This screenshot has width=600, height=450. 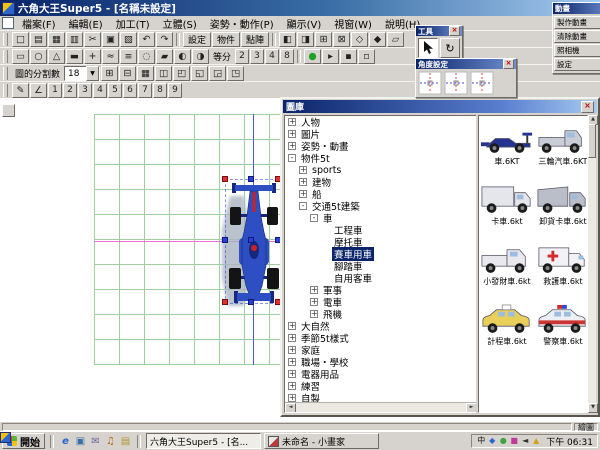 I want to click on mode-button: 點陣, so click(x=255, y=39).